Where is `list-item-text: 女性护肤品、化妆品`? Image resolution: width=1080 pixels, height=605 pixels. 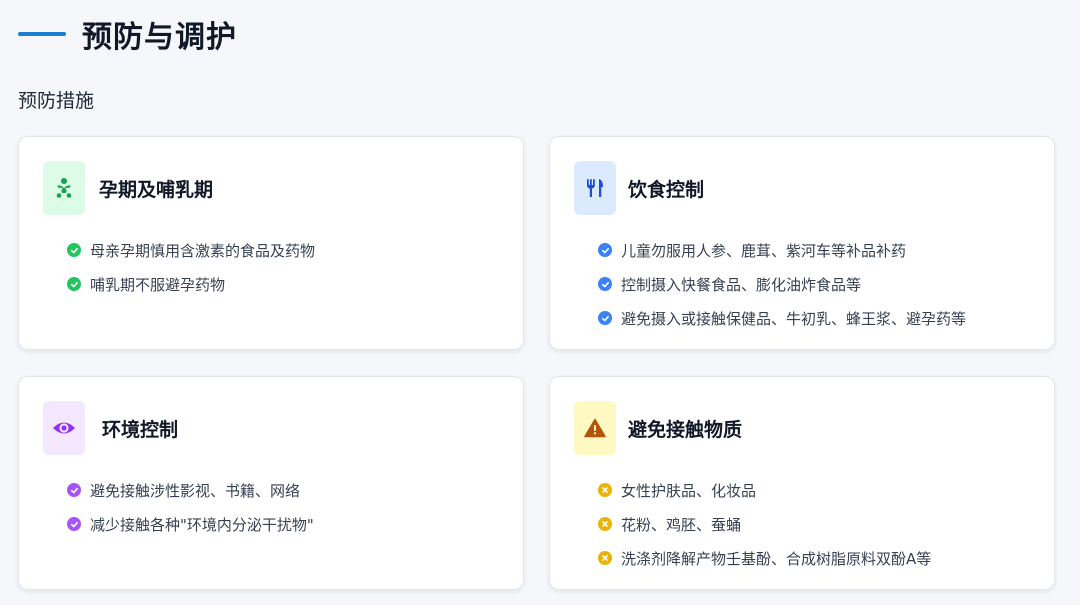
list-item-text: 女性护肤品、化妆品 is located at coordinates (689, 490).